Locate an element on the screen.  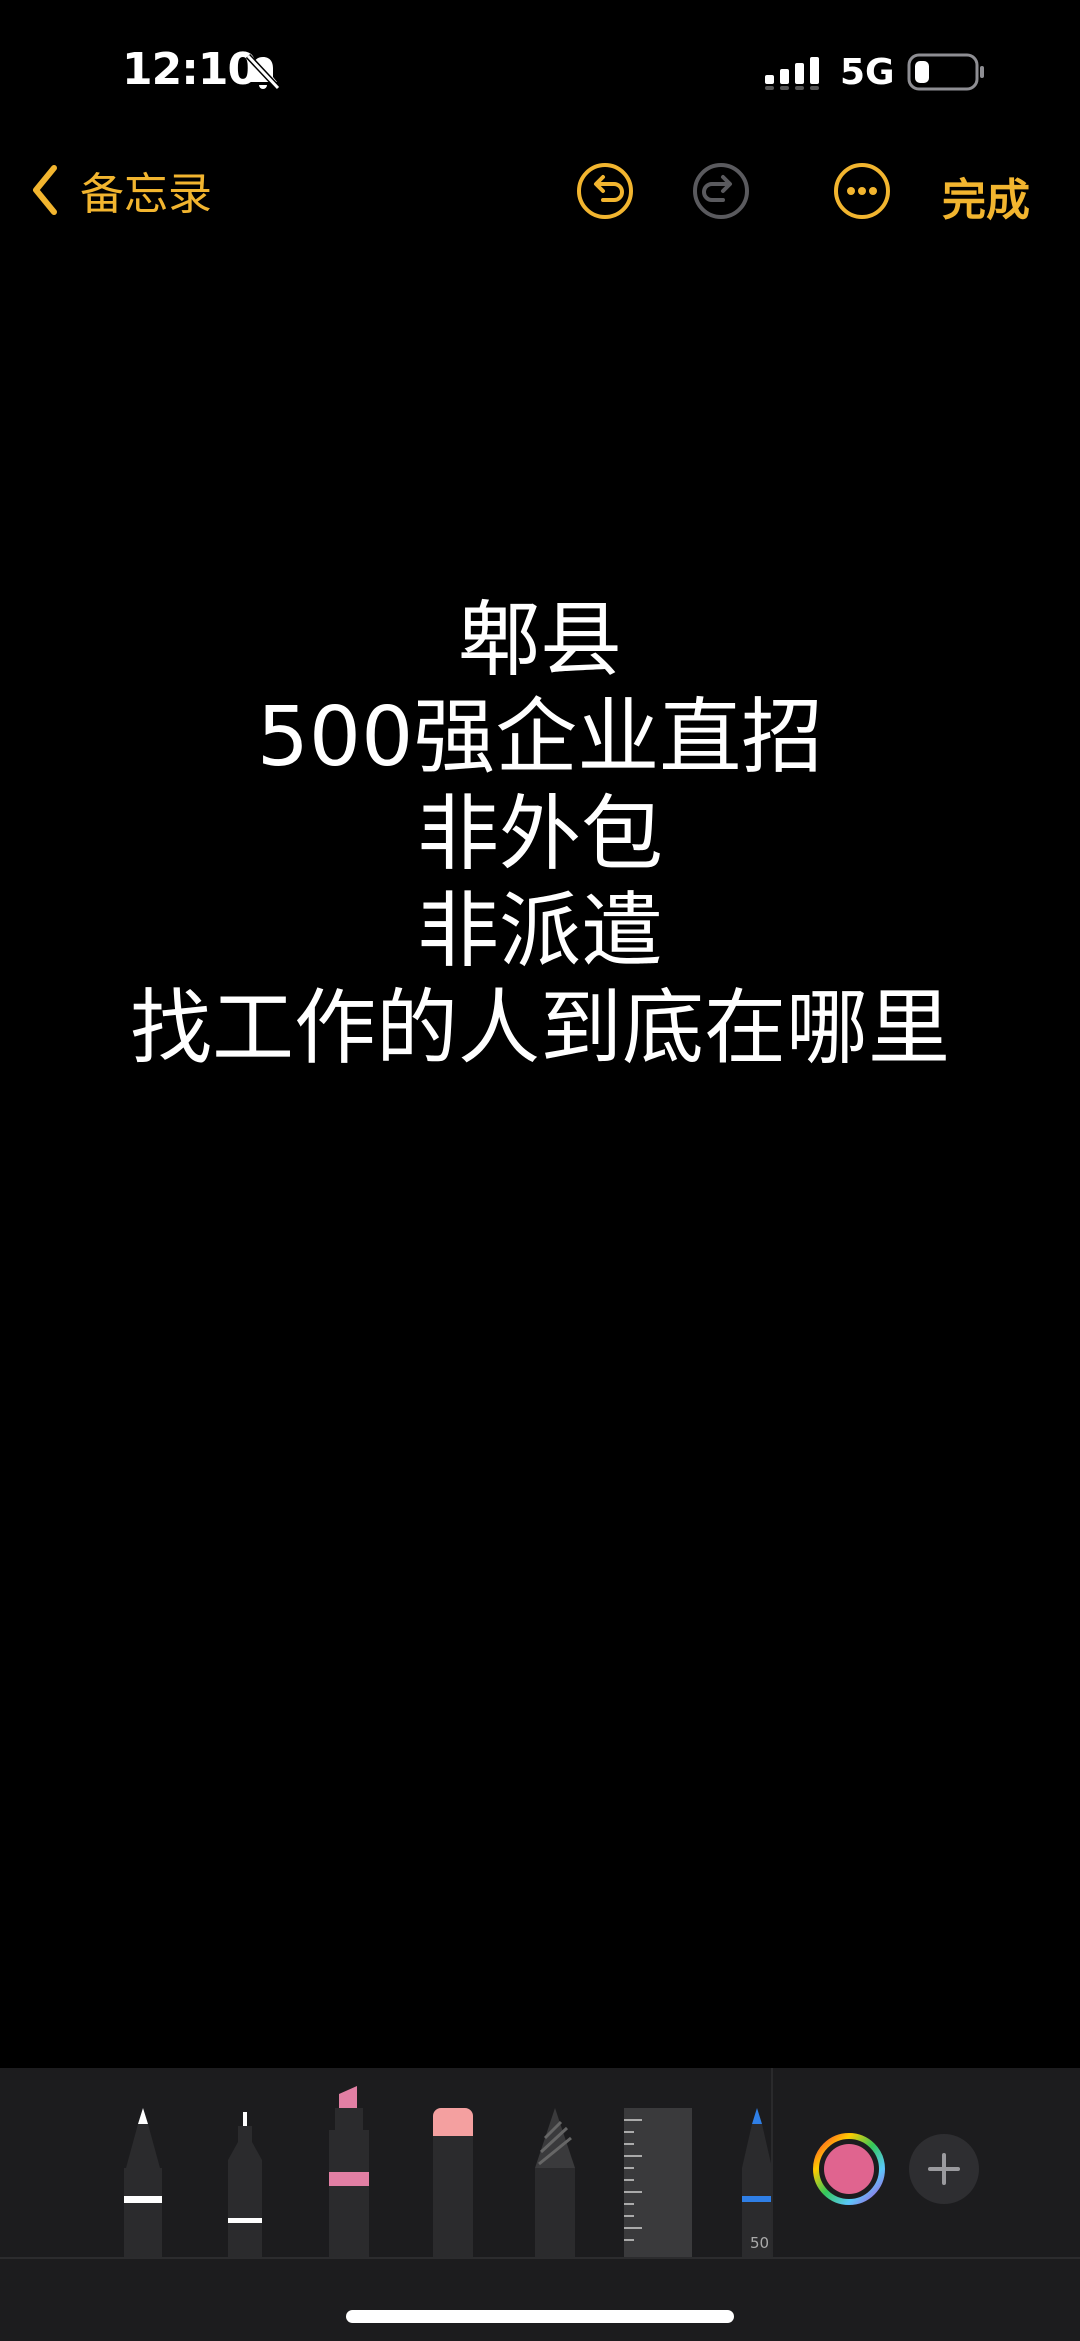
redo-icon is located at coordinates (721, 191).